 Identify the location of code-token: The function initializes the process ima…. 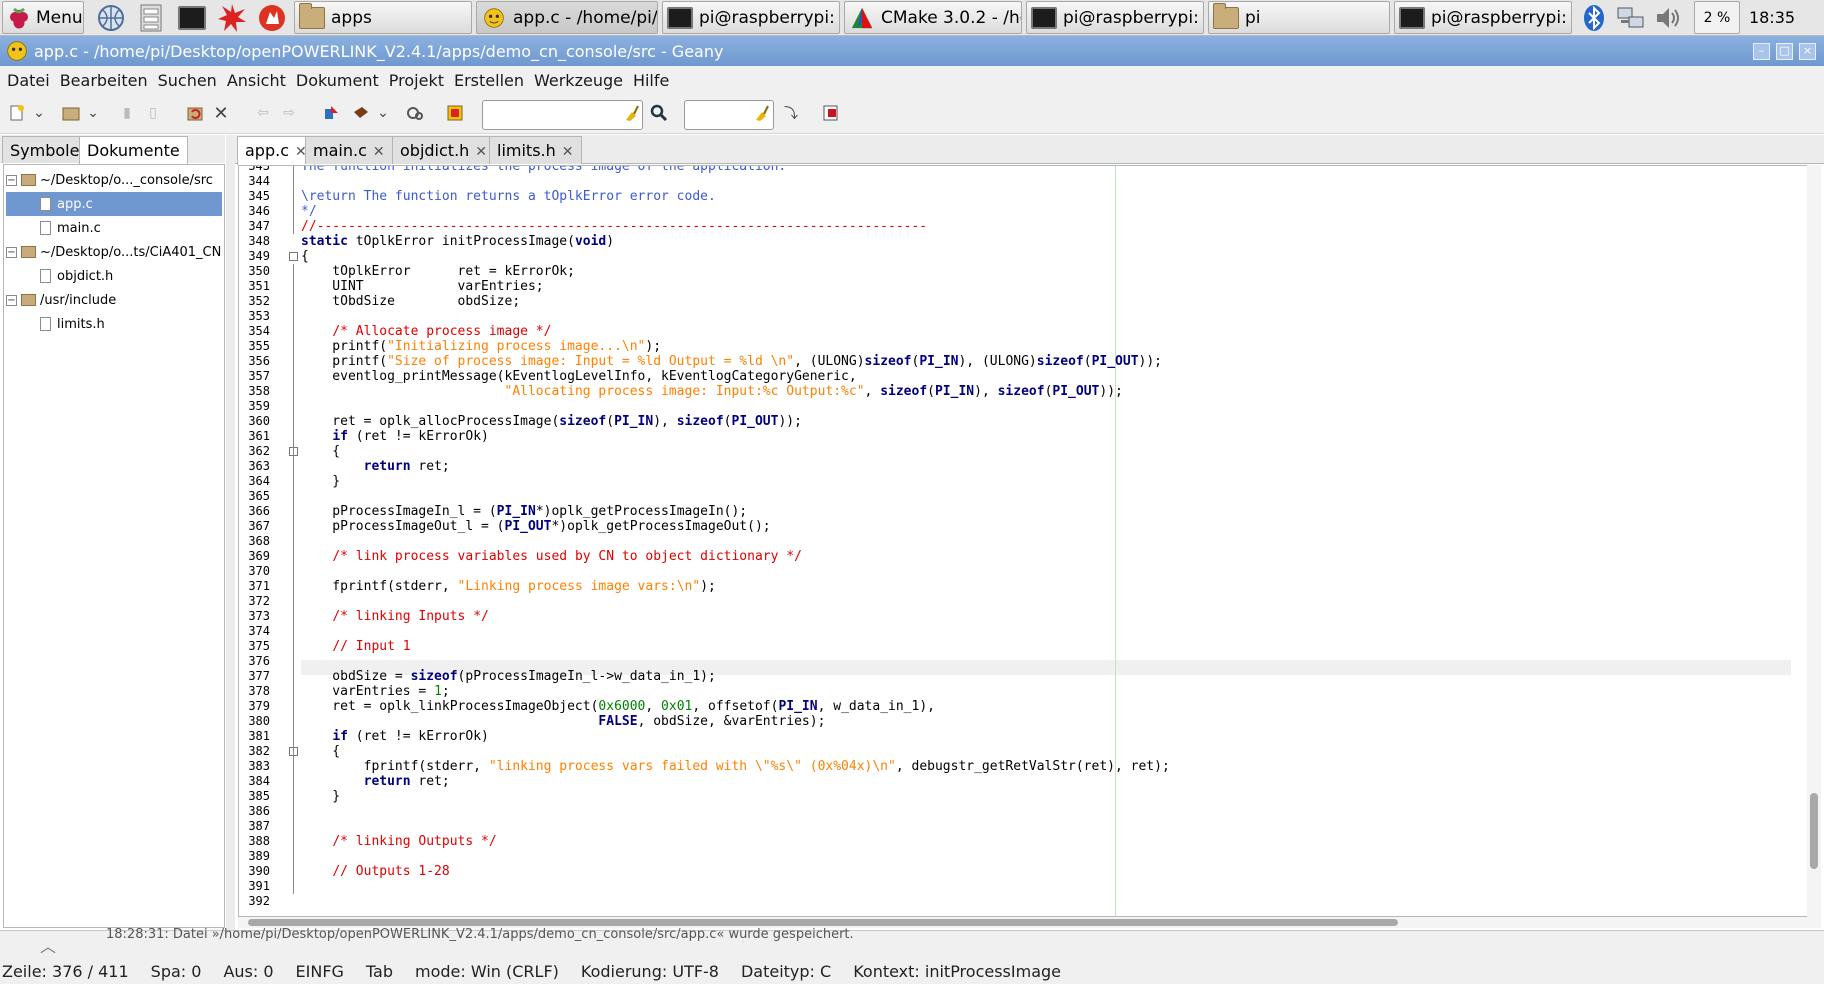
(544, 169).